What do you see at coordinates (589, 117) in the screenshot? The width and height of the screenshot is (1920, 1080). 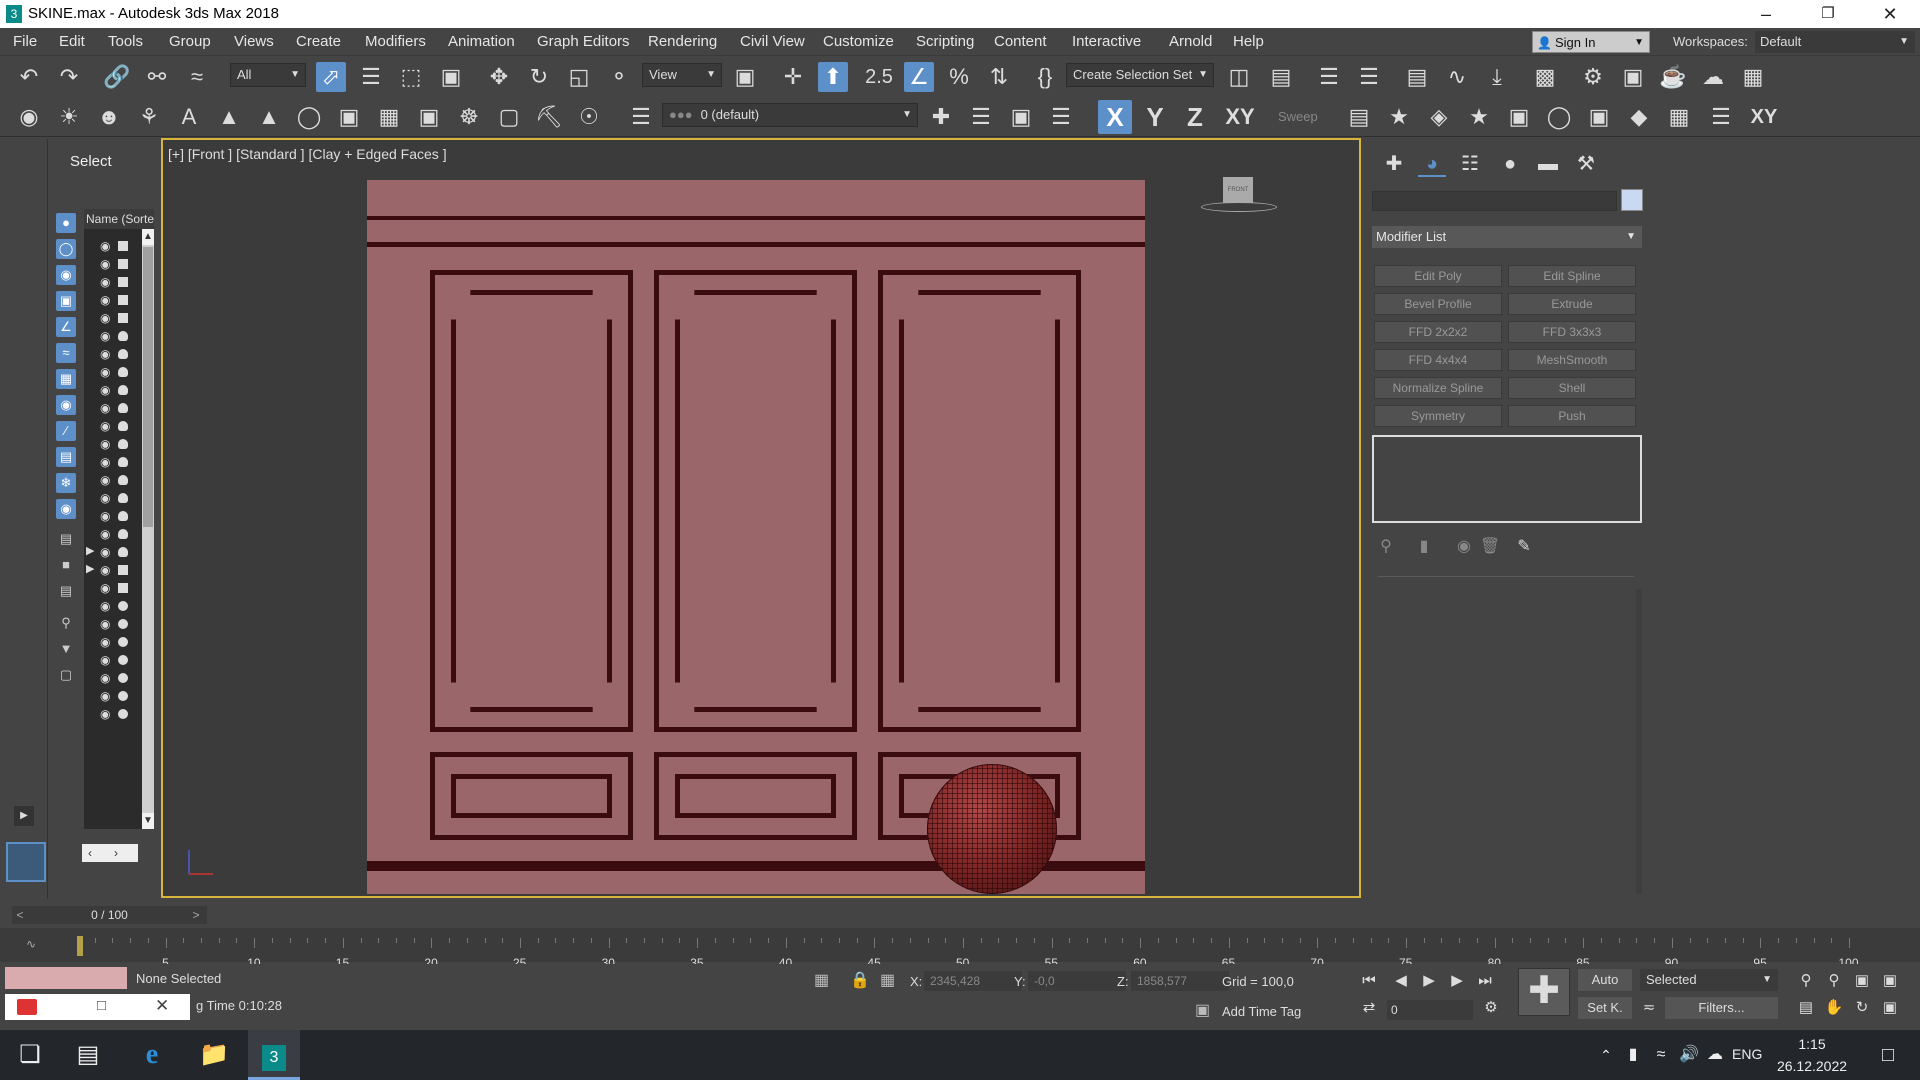 I see `bulb-icon: ☉` at bounding box center [589, 117].